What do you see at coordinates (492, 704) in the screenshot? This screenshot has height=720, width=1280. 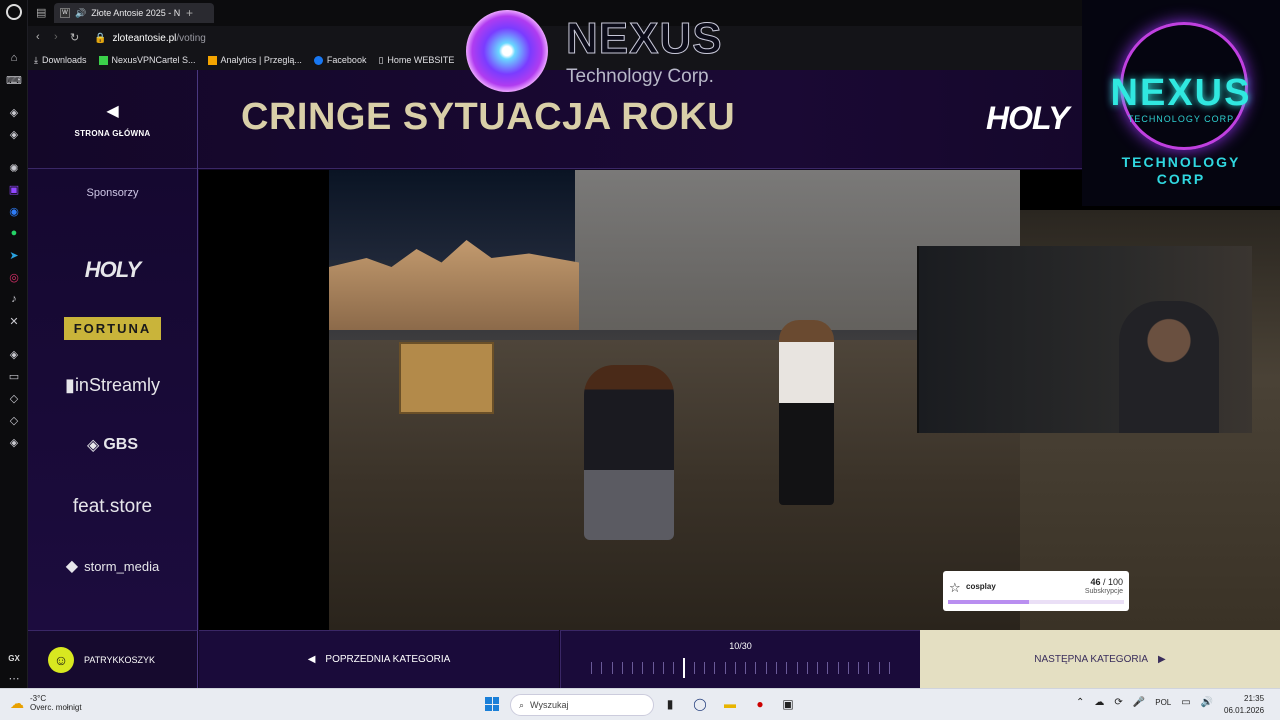 I see `windows-start-icon` at bounding box center [492, 704].